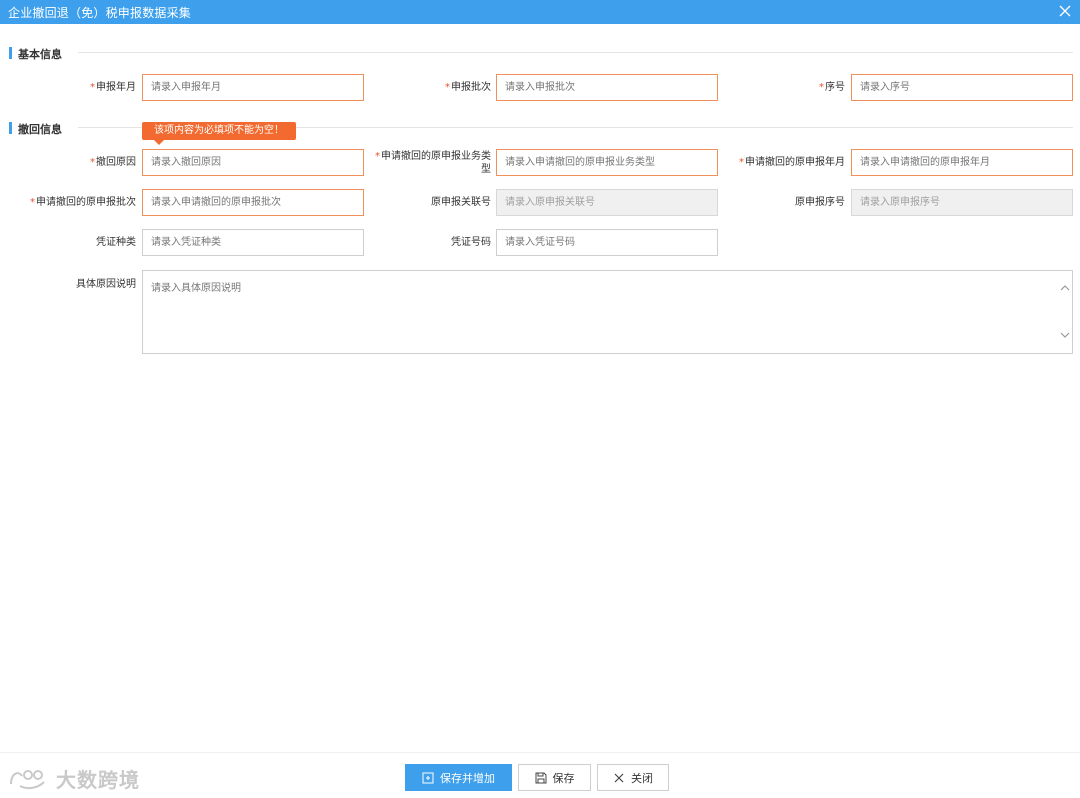 This screenshot has height=798, width=1080. What do you see at coordinates (1065, 11) in the screenshot?
I see `close-icon` at bounding box center [1065, 11].